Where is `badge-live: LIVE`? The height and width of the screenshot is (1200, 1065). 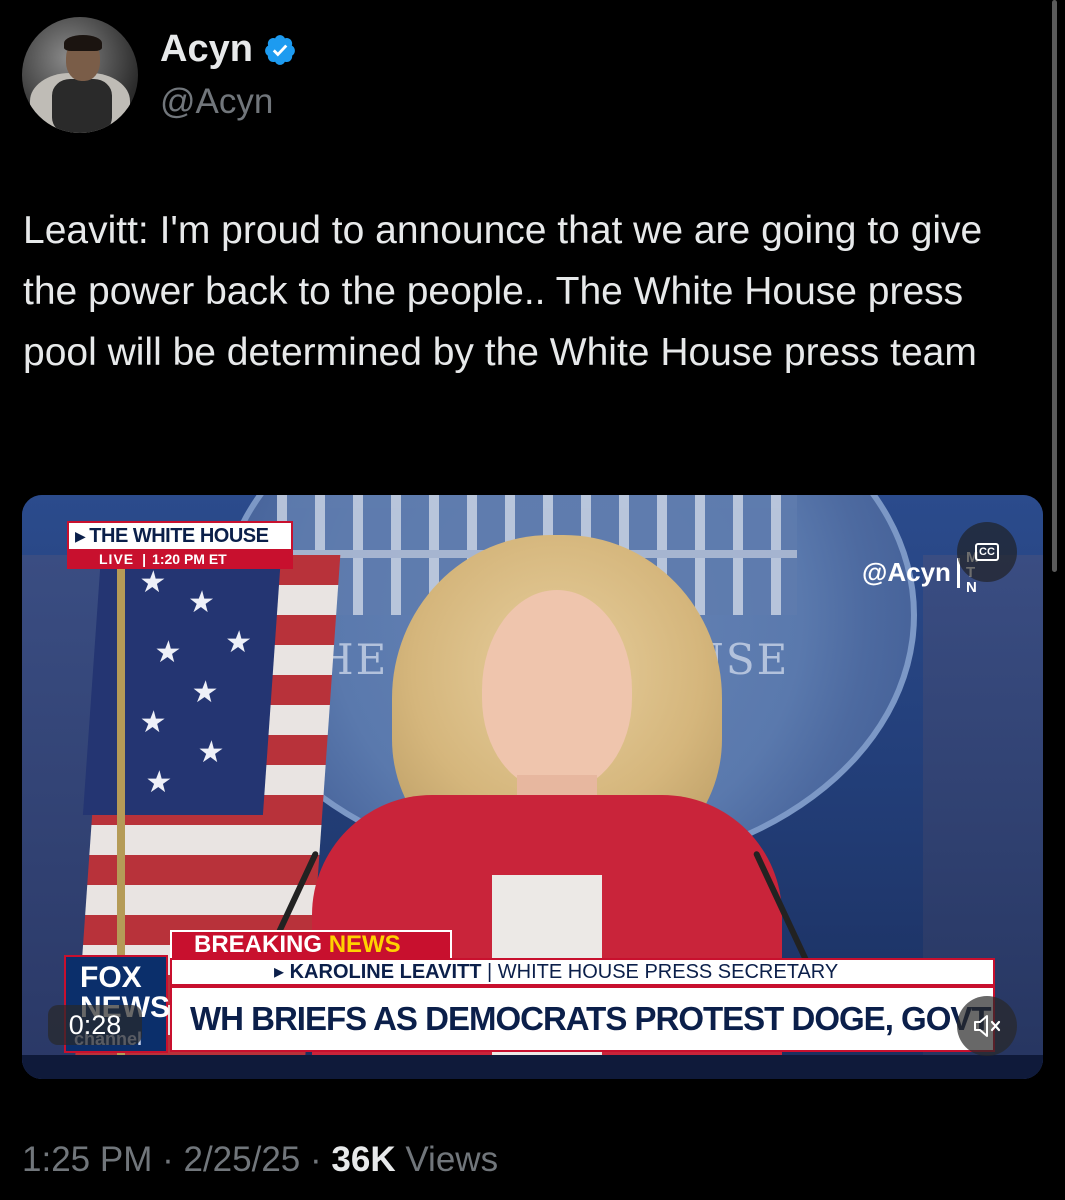
badge-live: LIVE is located at coordinates (117, 559).